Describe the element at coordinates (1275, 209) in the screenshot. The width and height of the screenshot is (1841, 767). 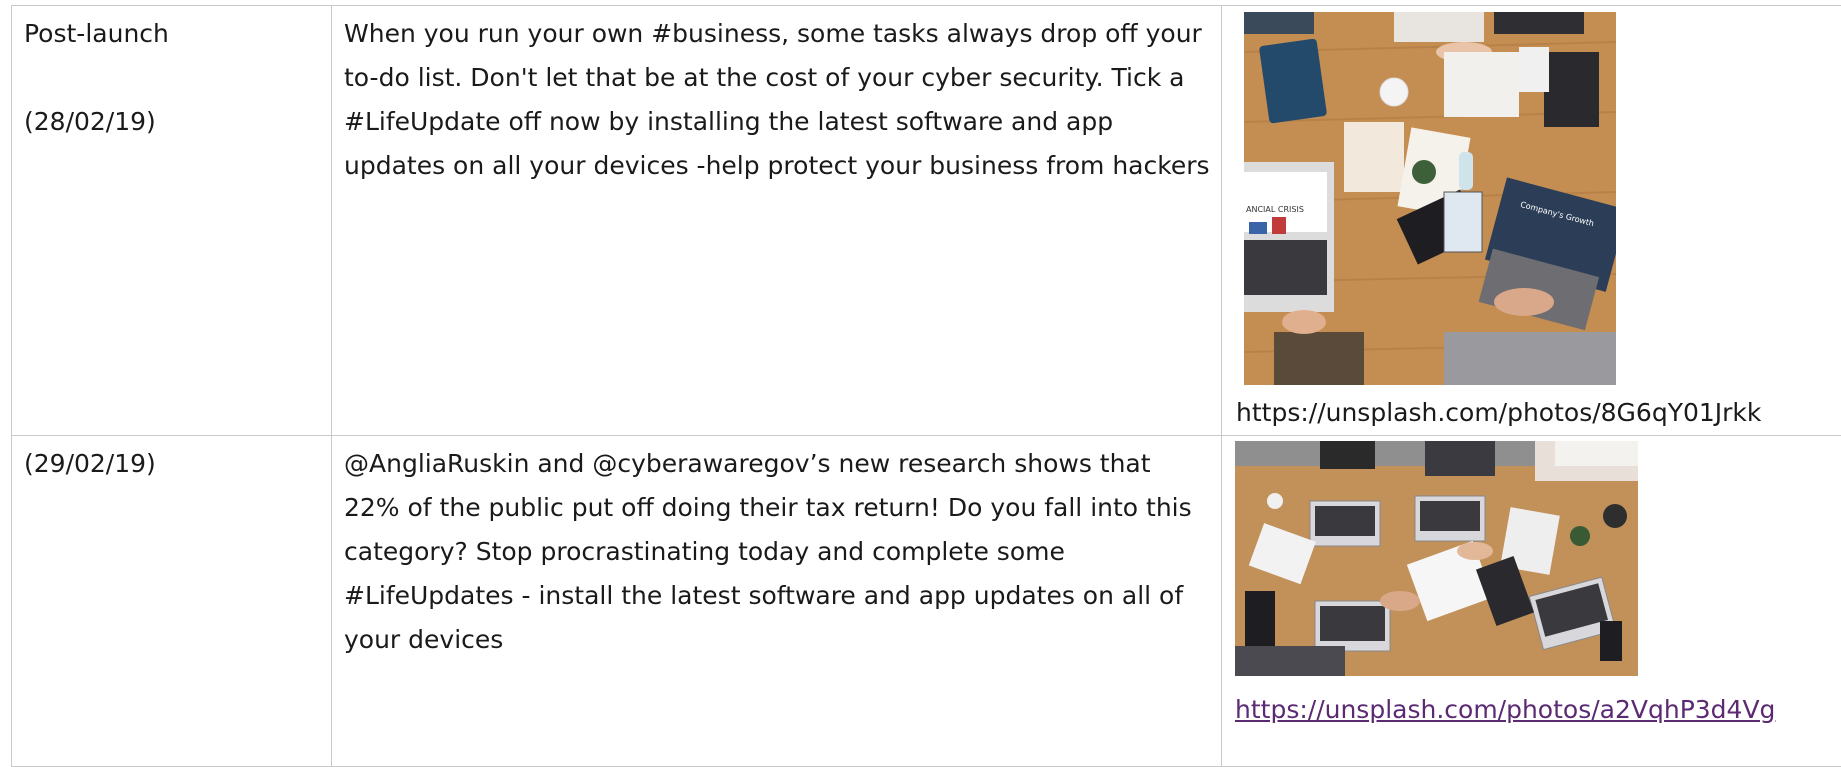
I see `laptop-screen-text: ANCIAL CRISIS` at that location.